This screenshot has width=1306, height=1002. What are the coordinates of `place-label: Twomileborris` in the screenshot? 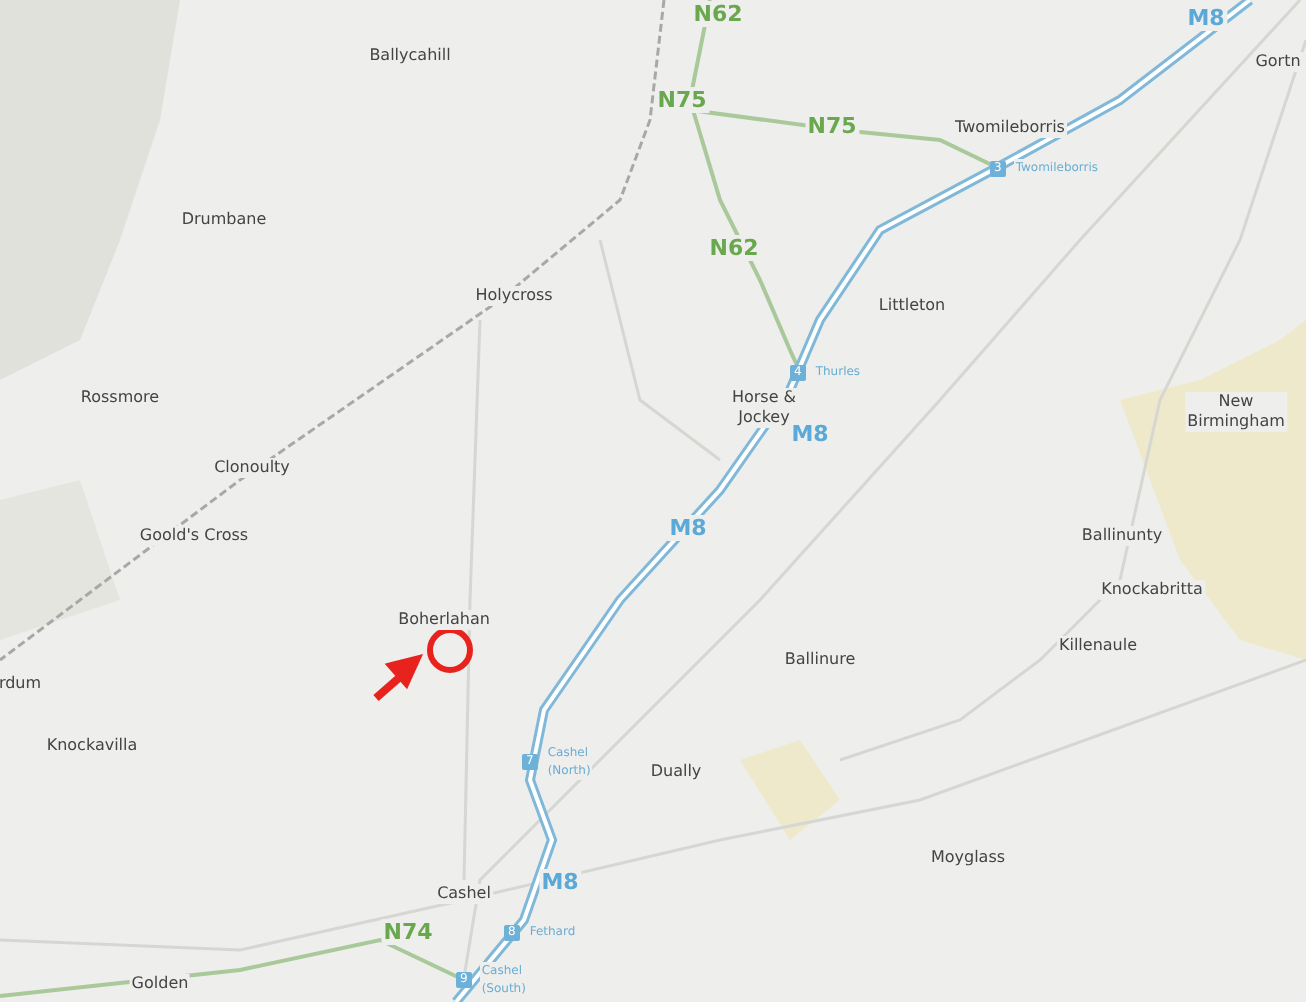 It's located at (1010, 128).